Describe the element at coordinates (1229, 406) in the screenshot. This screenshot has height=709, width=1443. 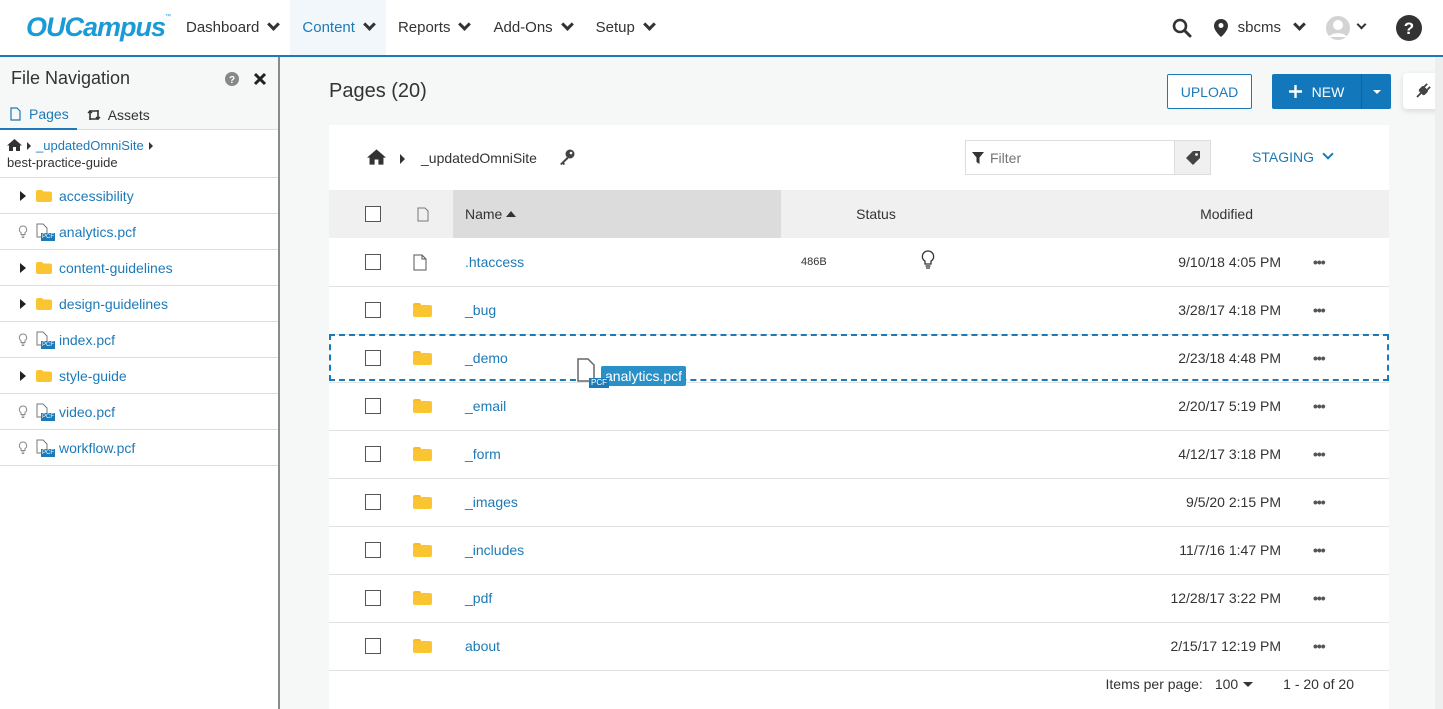
I see `modified-date: 2/20/17 5:19 PM` at that location.